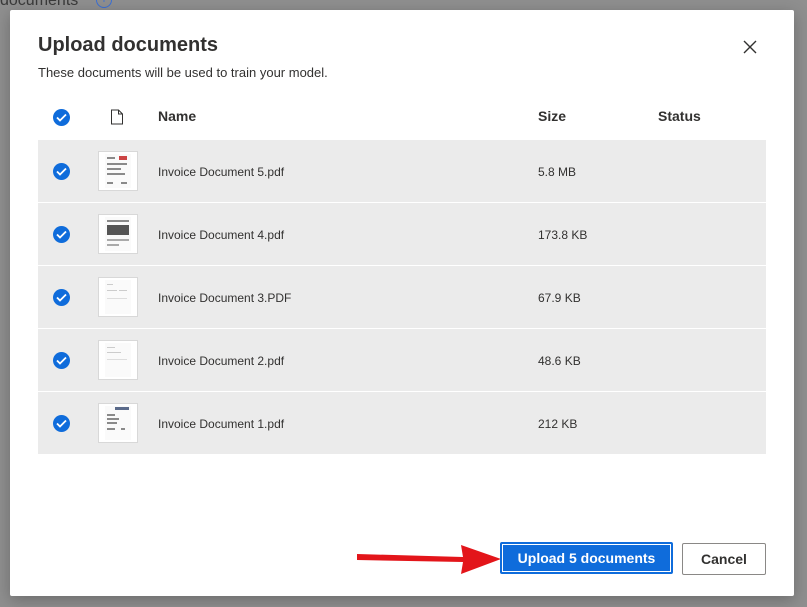  What do you see at coordinates (402, 117) in the screenshot?
I see `table-header: Name Size Status` at bounding box center [402, 117].